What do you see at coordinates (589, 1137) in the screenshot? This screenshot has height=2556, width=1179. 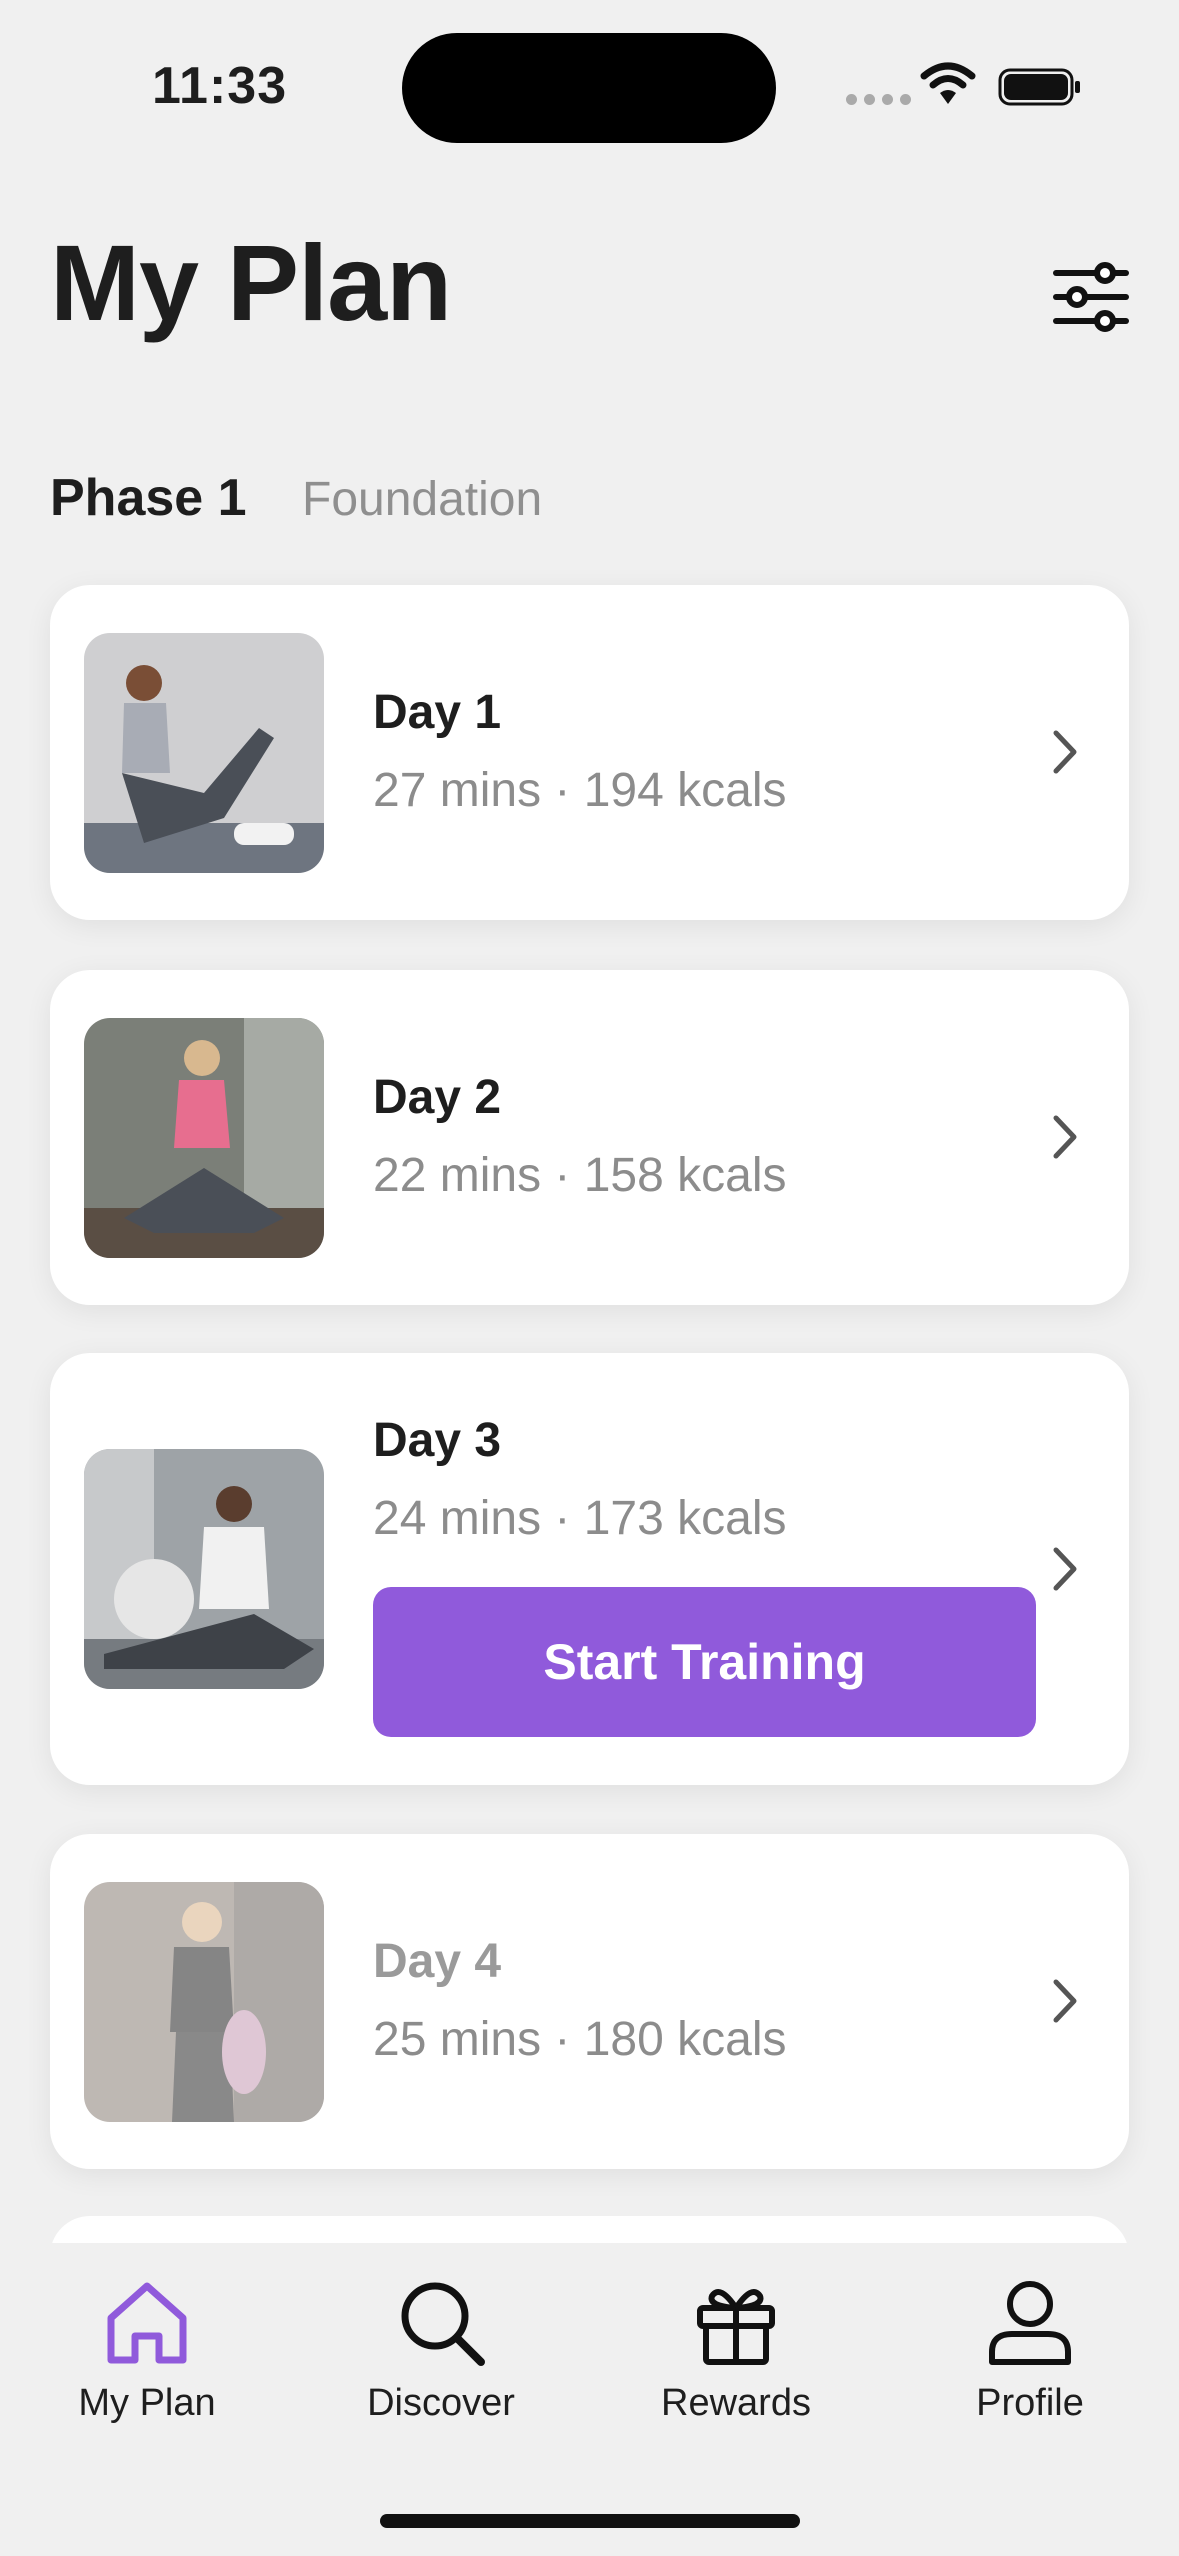 I see `day-card-2: Day 2 22 mins · 158 kcals` at bounding box center [589, 1137].